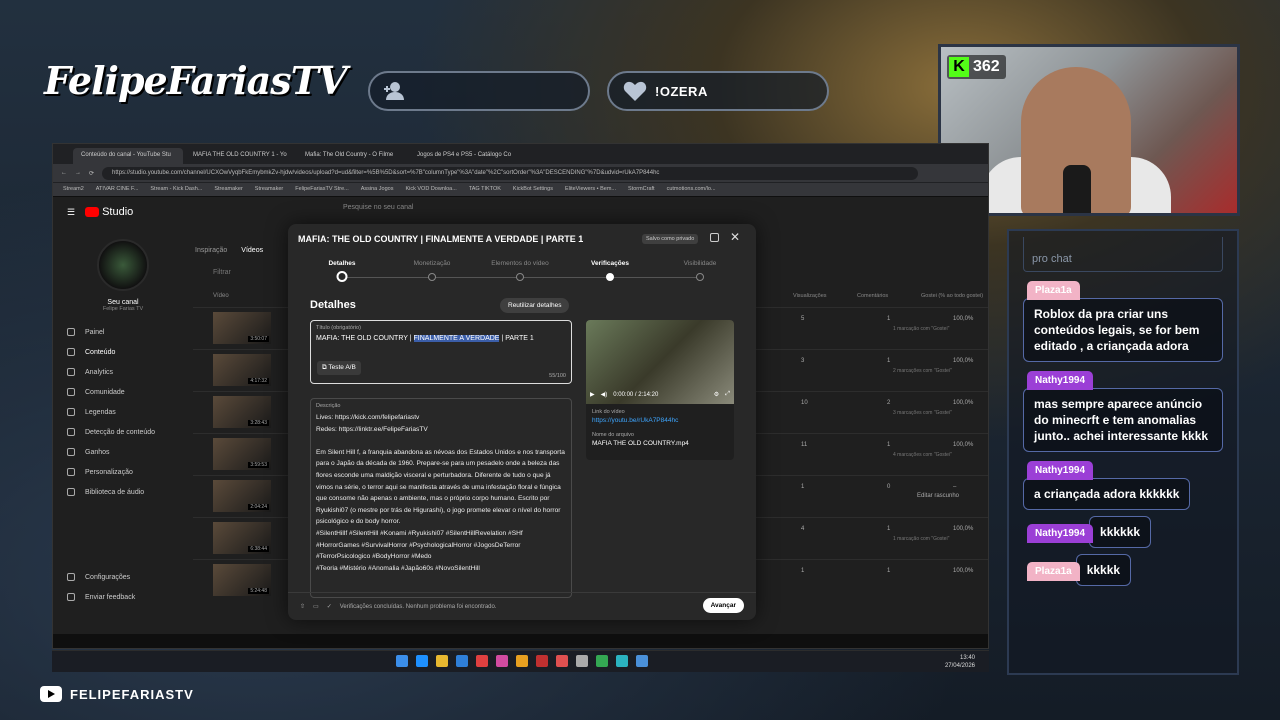 The image size is (1280, 720). What do you see at coordinates (258, 339) in the screenshot?
I see `video-duration: 3:50:07` at bounding box center [258, 339].